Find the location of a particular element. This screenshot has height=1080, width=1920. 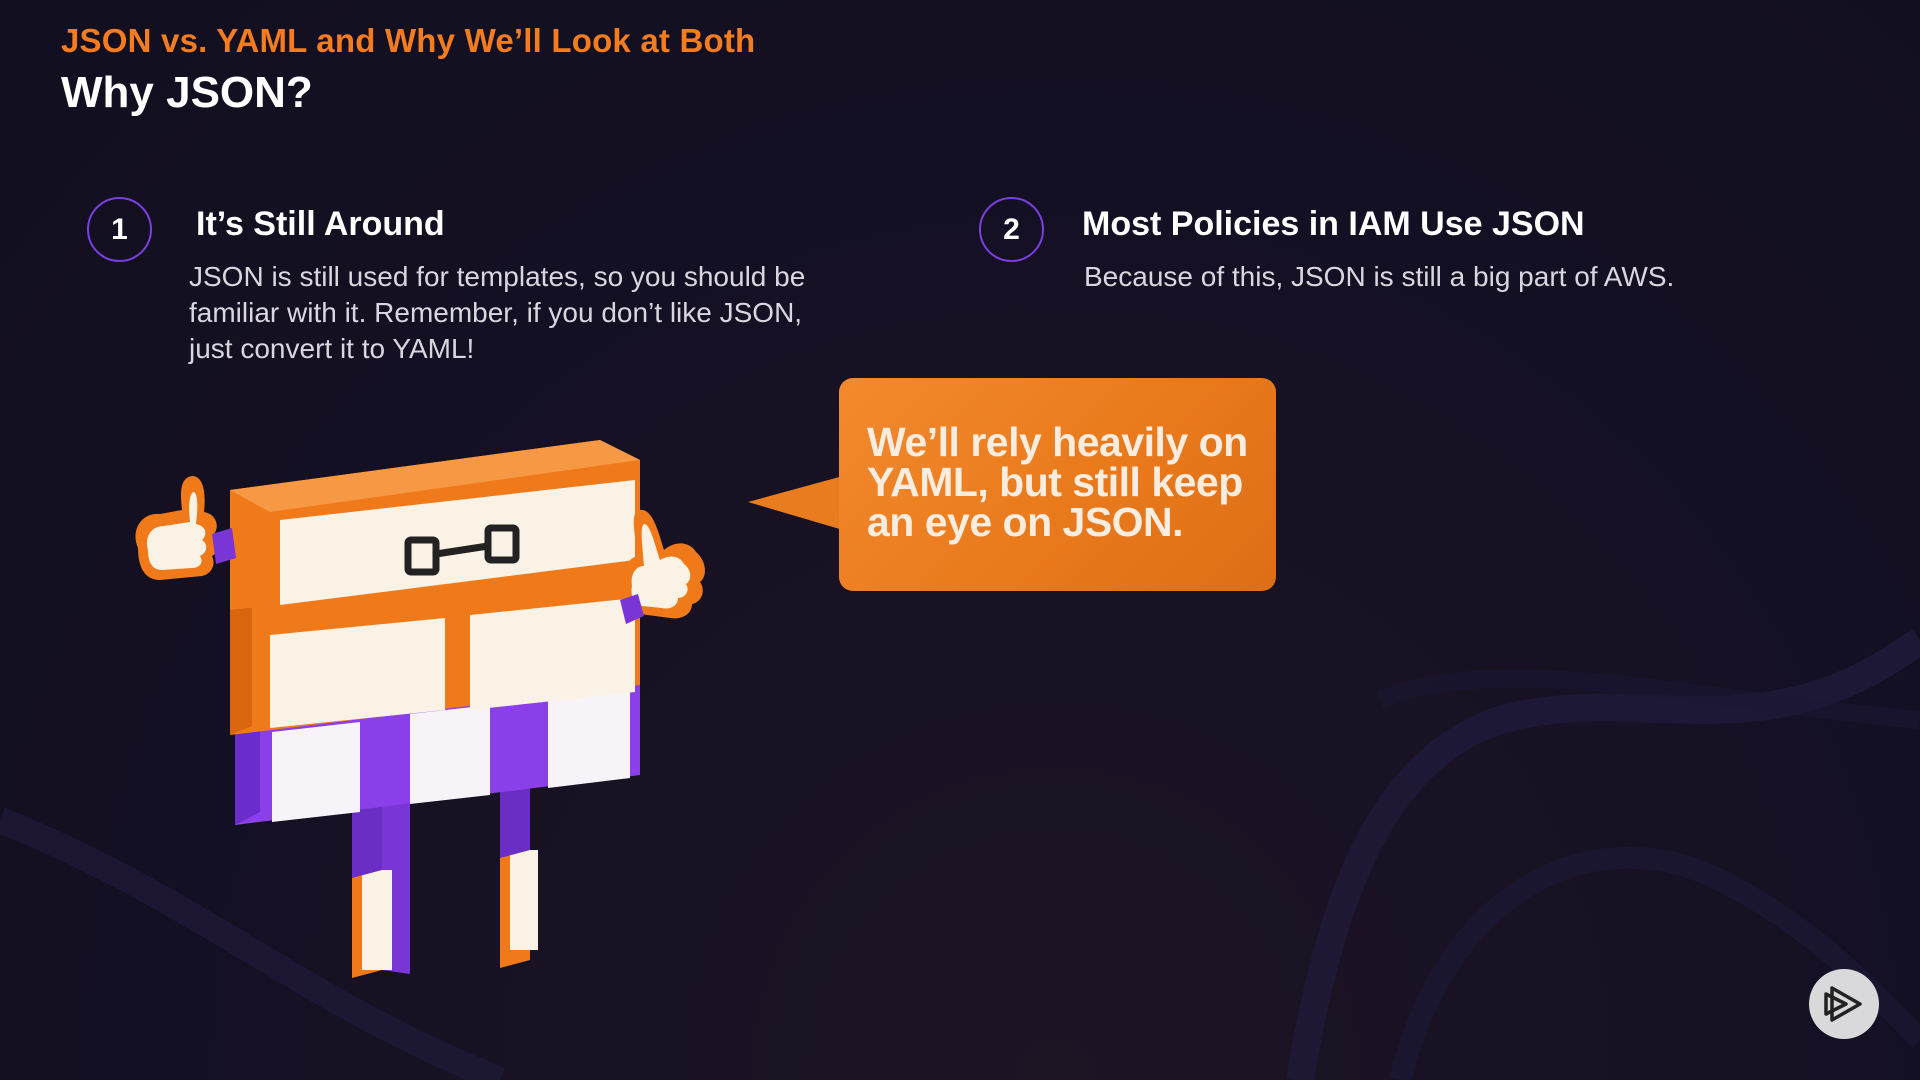

point-heading-2: Most Policies in IAM Use JSON is located at coordinates (1333, 224).